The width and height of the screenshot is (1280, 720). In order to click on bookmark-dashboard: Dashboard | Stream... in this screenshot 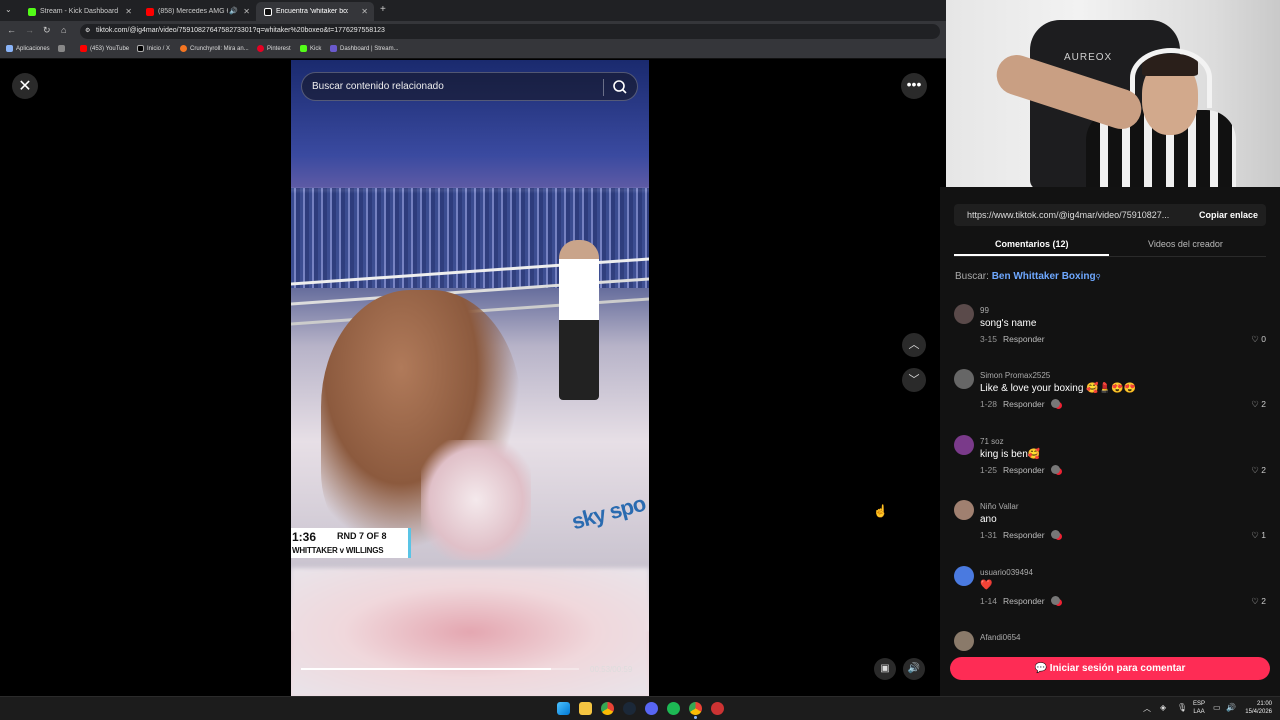, I will do `click(364, 48)`.